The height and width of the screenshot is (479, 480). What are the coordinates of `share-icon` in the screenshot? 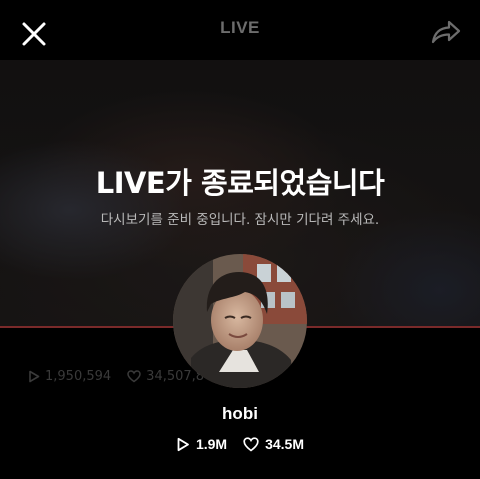 It's located at (446, 32).